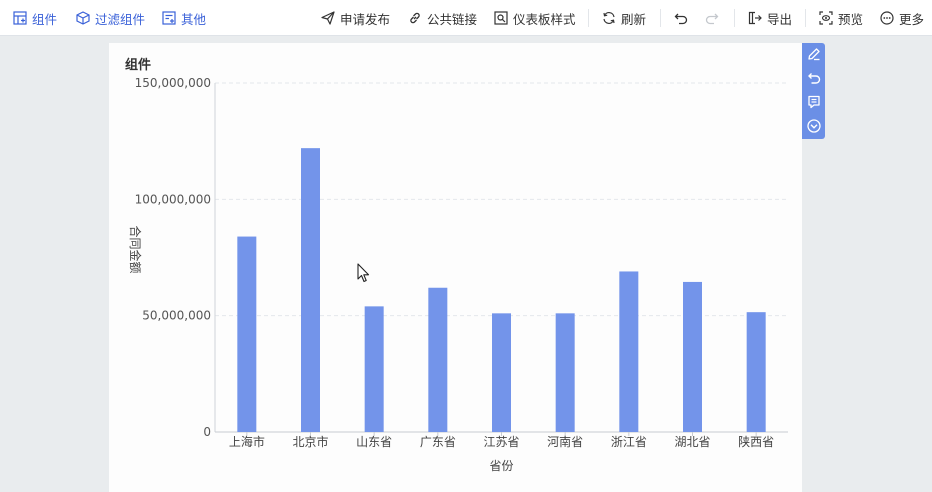  I want to click on export-label: 导出, so click(780, 19).